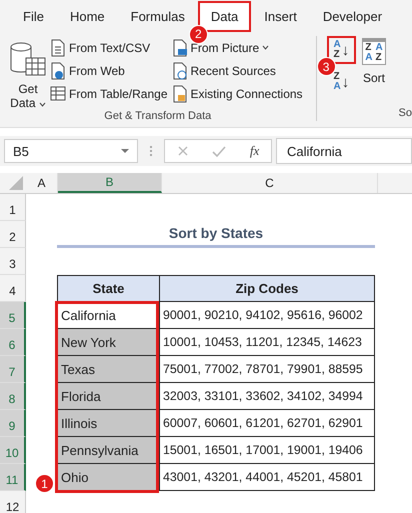 This screenshot has height=513, width=412. Describe the element at coordinates (71, 151) in the screenshot. I see `name-box: B5` at that location.